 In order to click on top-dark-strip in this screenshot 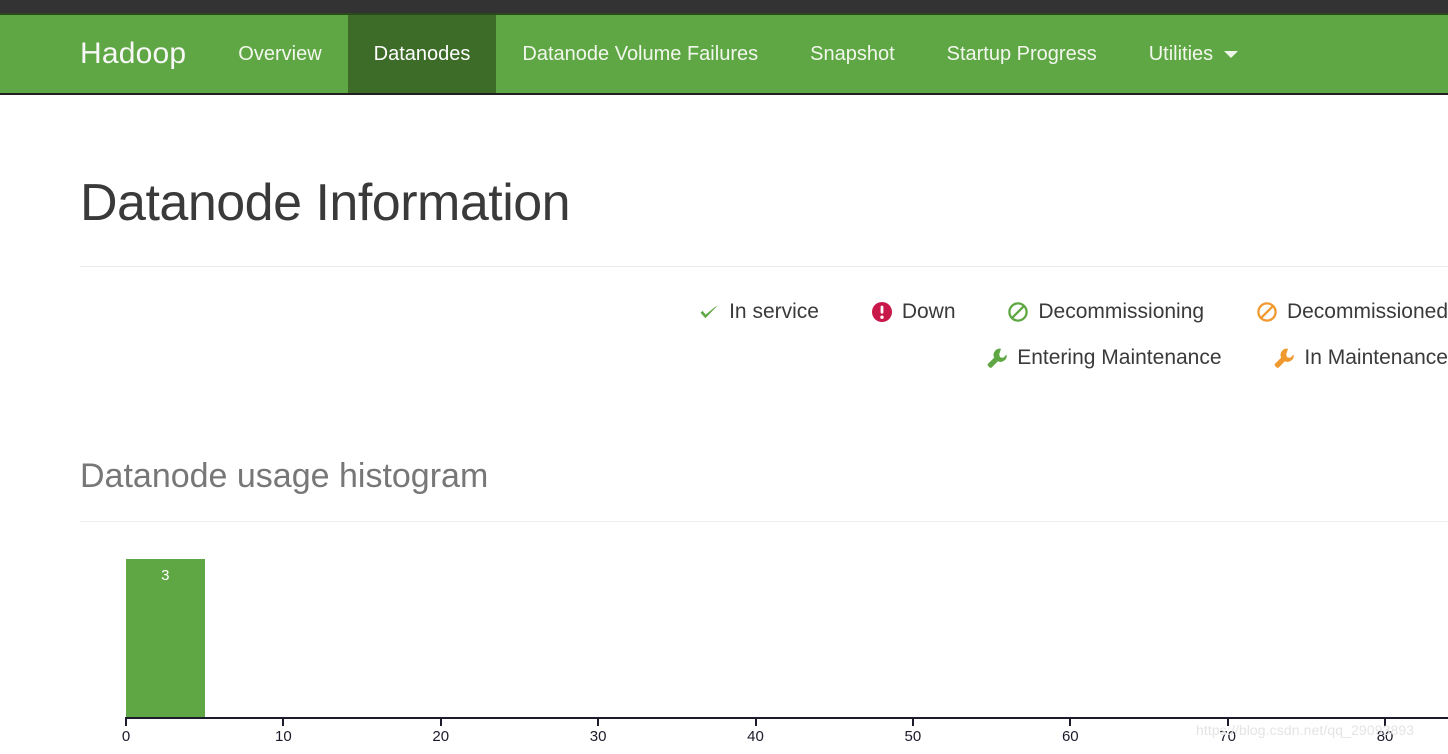, I will do `click(724, 6)`.